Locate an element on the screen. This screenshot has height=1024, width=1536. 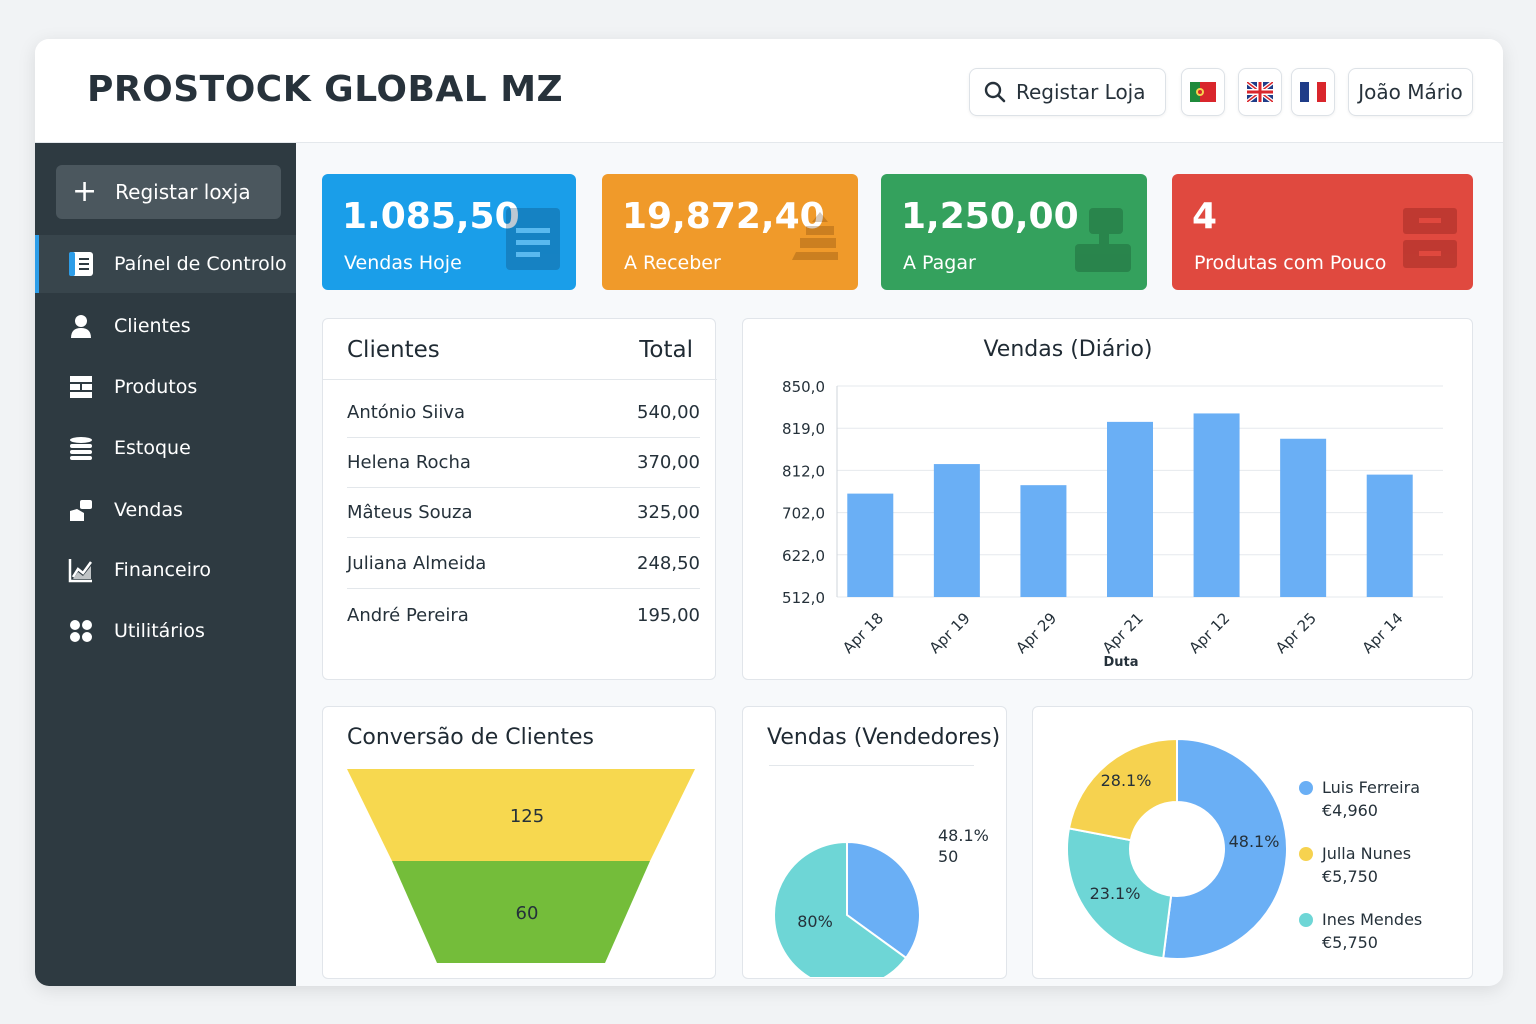
stat-value: 1.085,50 is located at coordinates (431, 216).